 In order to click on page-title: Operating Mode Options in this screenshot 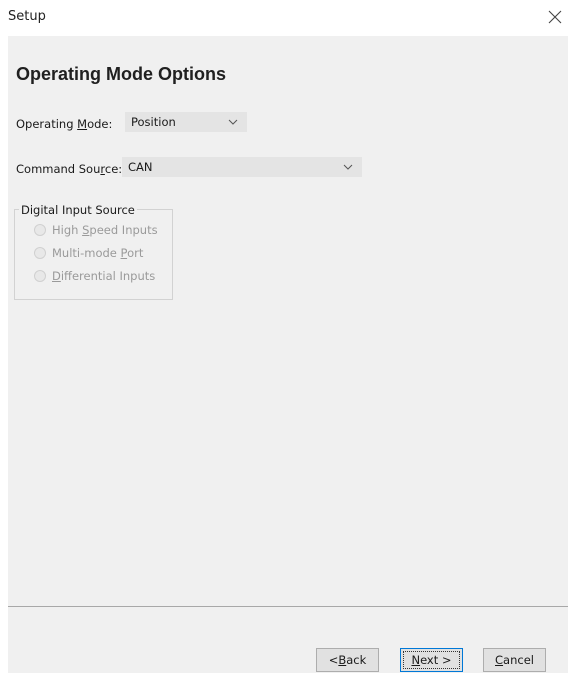, I will do `click(121, 74)`.